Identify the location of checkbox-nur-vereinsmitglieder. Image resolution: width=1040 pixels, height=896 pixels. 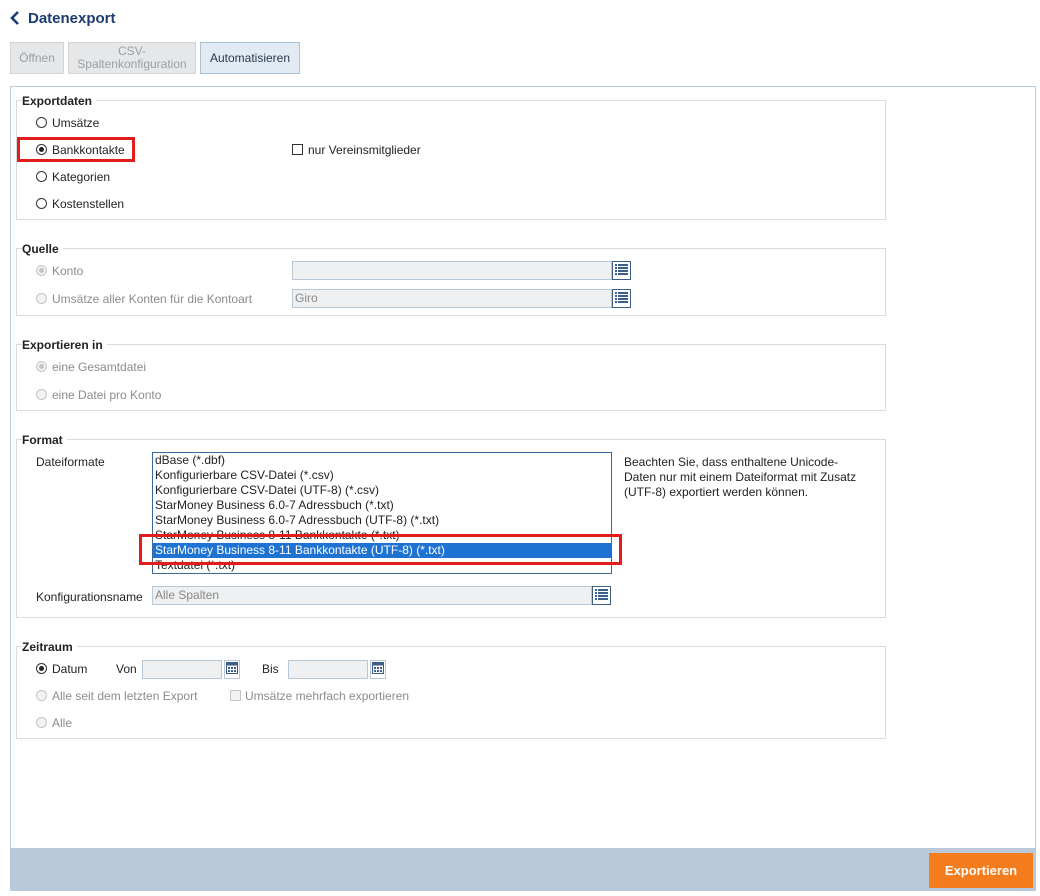
(297, 149).